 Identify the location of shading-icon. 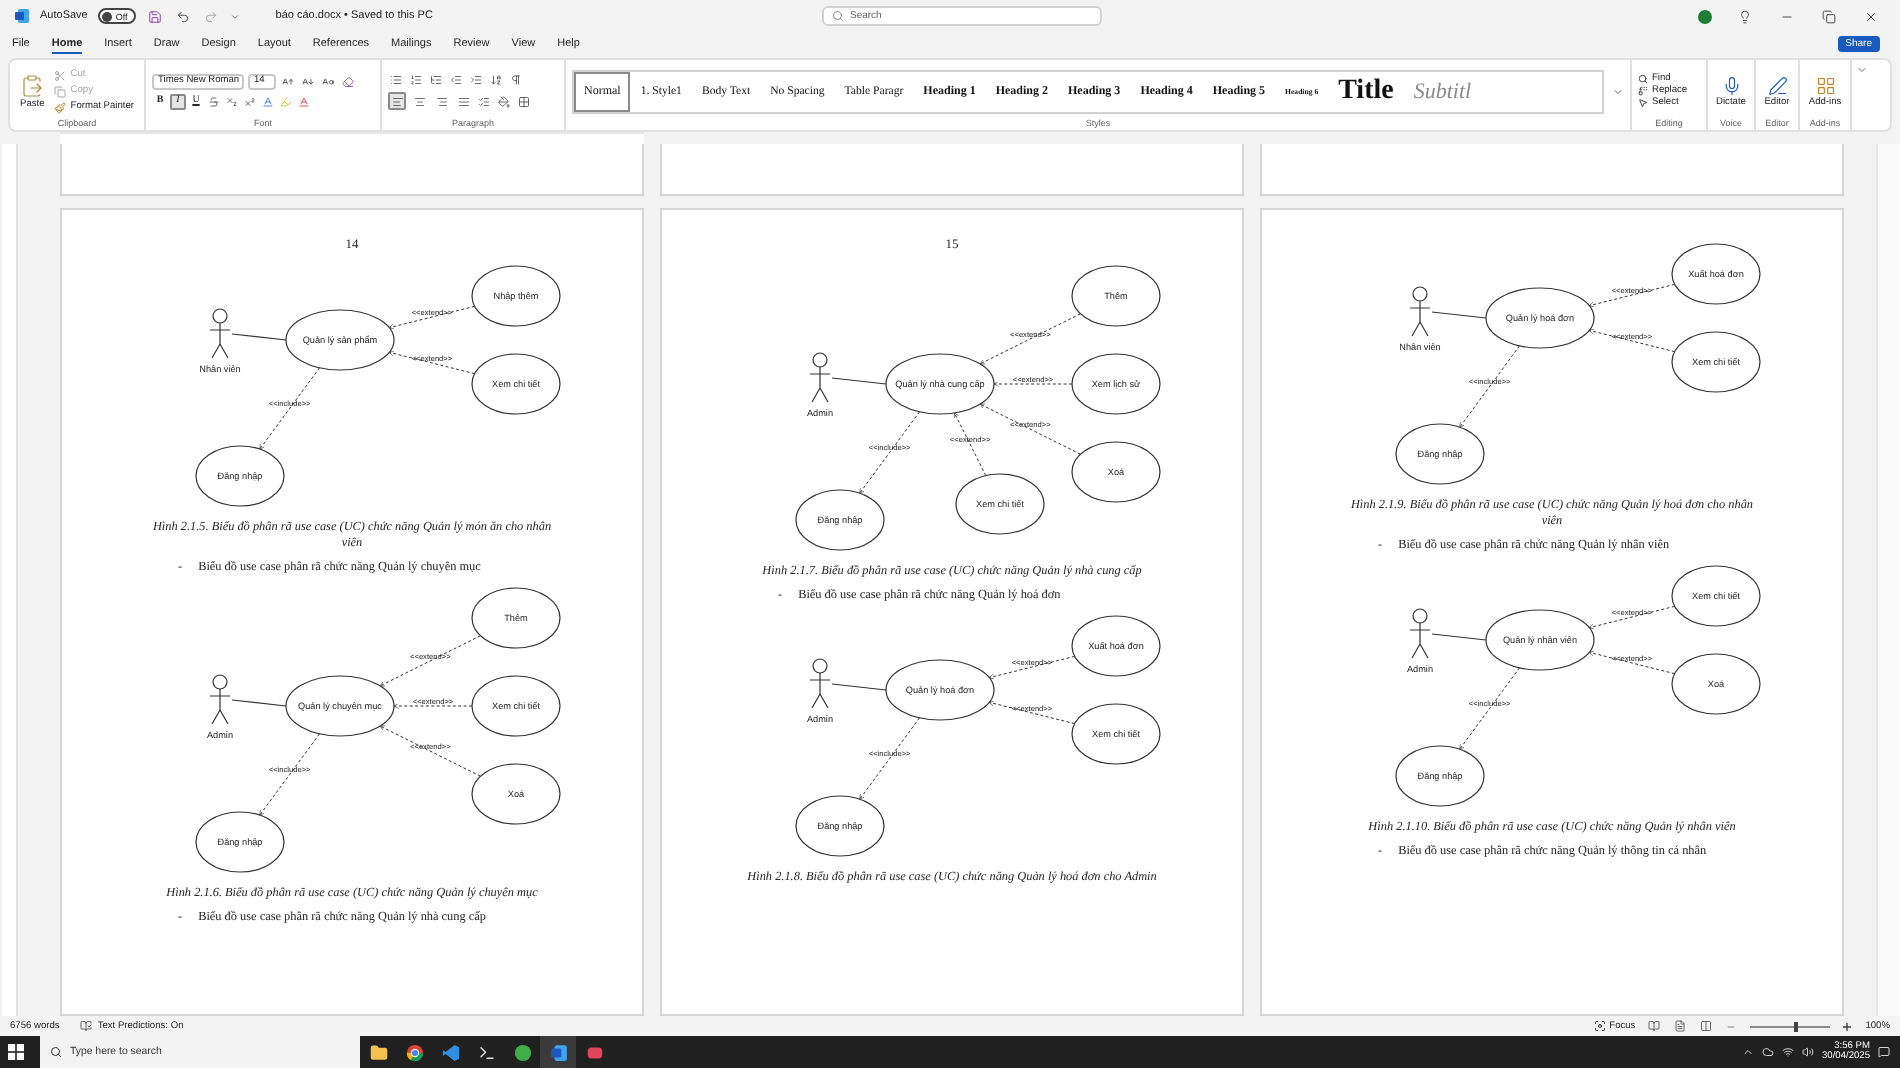
(504, 101).